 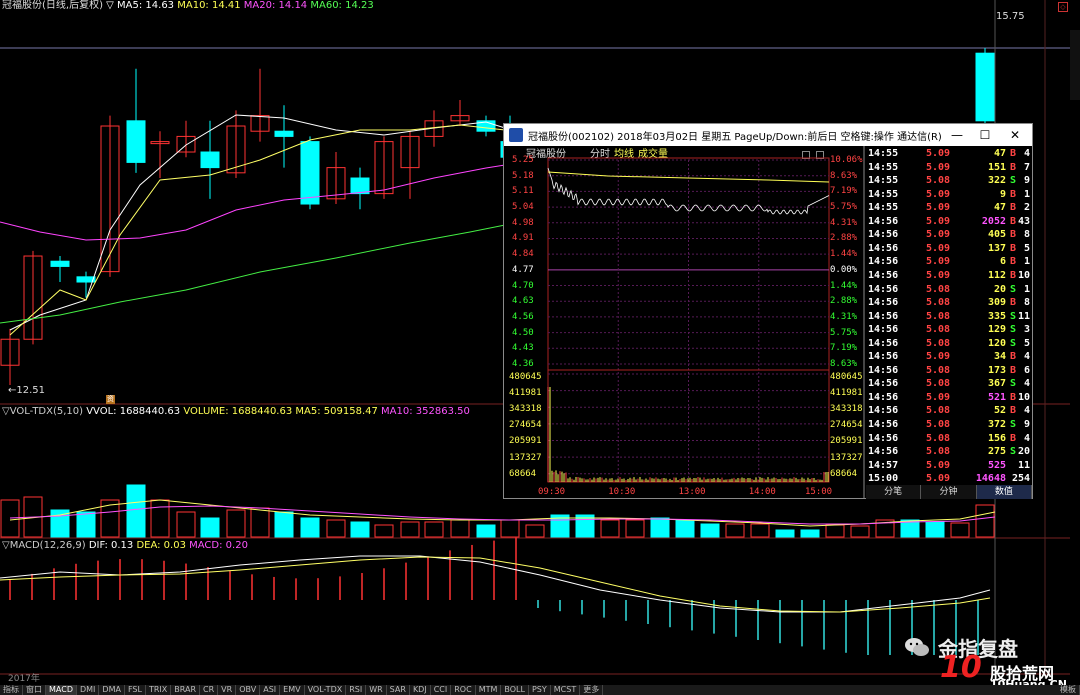 What do you see at coordinates (248, 690) in the screenshot?
I see `indicator-tab: OBV` at bounding box center [248, 690].